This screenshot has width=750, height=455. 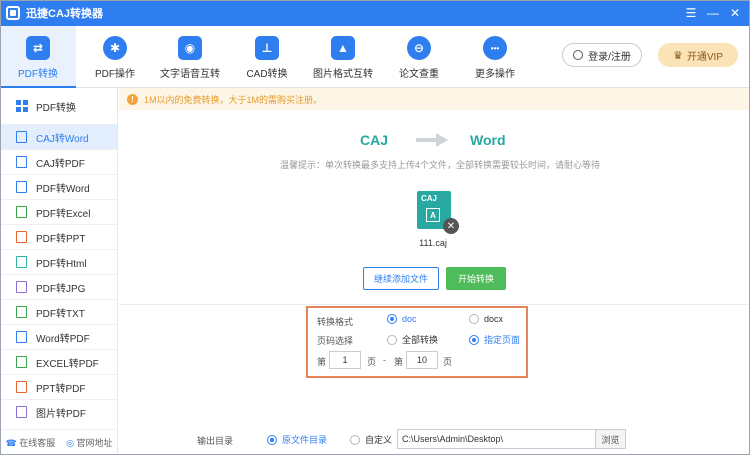 What do you see at coordinates (58, 211) in the screenshot?
I see `sidebar-item: PDF转Excel` at bounding box center [58, 211].